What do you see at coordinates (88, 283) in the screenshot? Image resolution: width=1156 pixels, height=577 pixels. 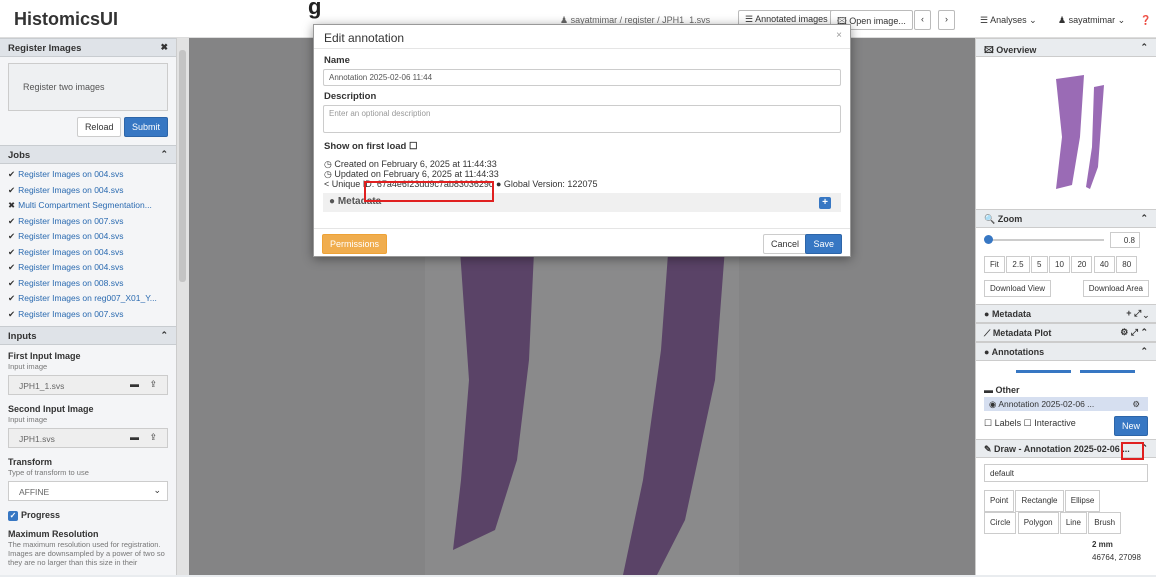 I see `job-item: ✔ Register Images on 008.svs` at bounding box center [88, 283].